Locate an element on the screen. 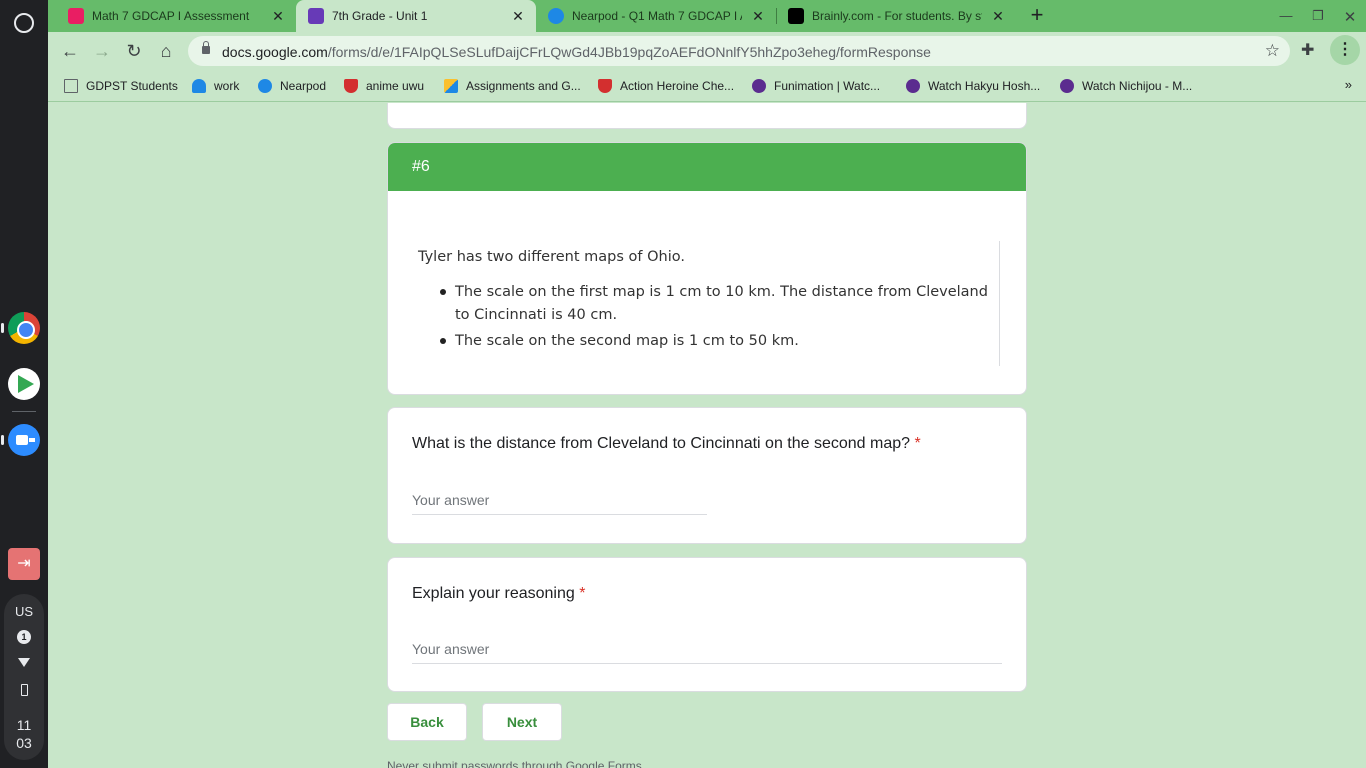 The height and width of the screenshot is (768, 1366). new-tab-button: + is located at coordinates (1037, 16).